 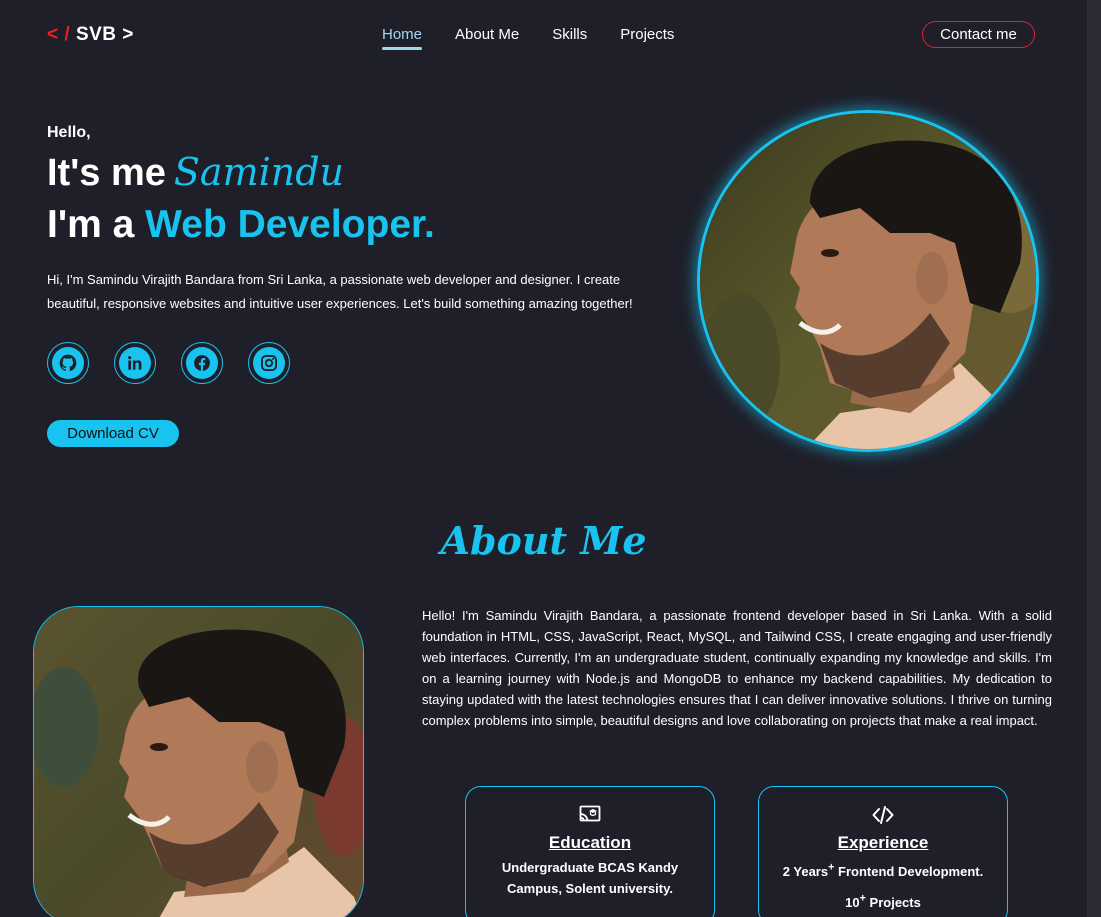 I want to click on experience-line: 10+ Projects, so click(x=883, y=901).